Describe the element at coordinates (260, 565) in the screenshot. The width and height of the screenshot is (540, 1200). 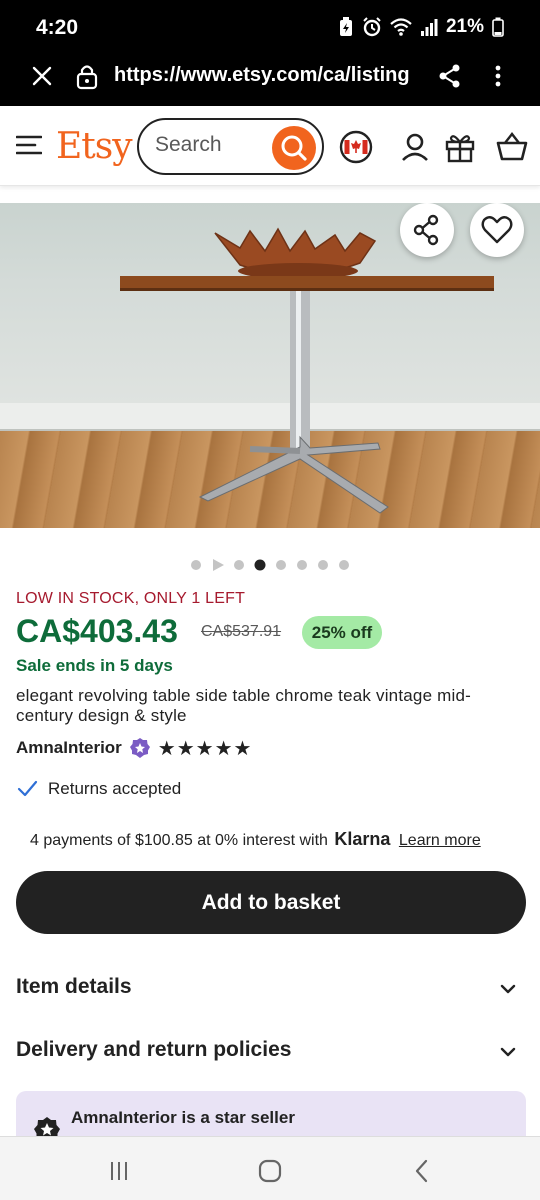
I see `carousel-dot-active` at that location.